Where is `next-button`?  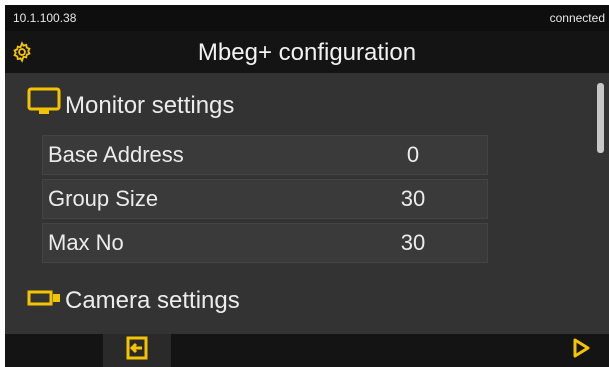
next-button is located at coordinates (581, 350).